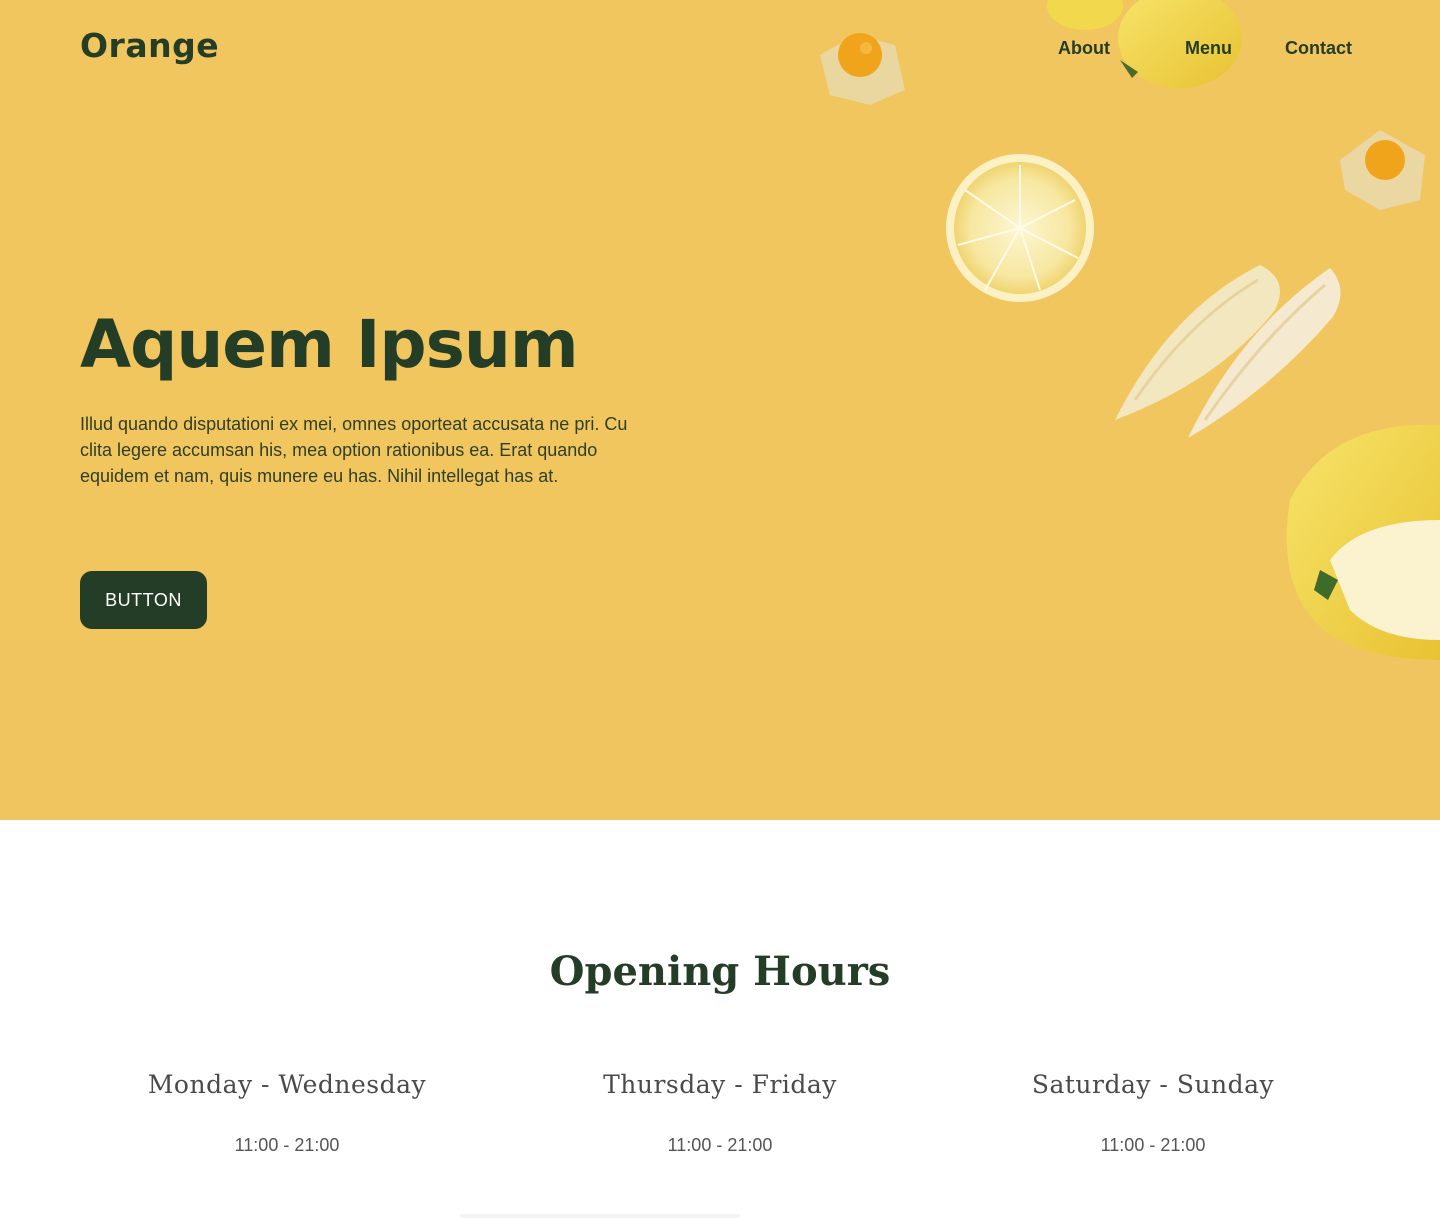 The width and height of the screenshot is (1440, 1218). Describe the element at coordinates (1020, 228) in the screenshot. I see `lemon-slice` at that location.